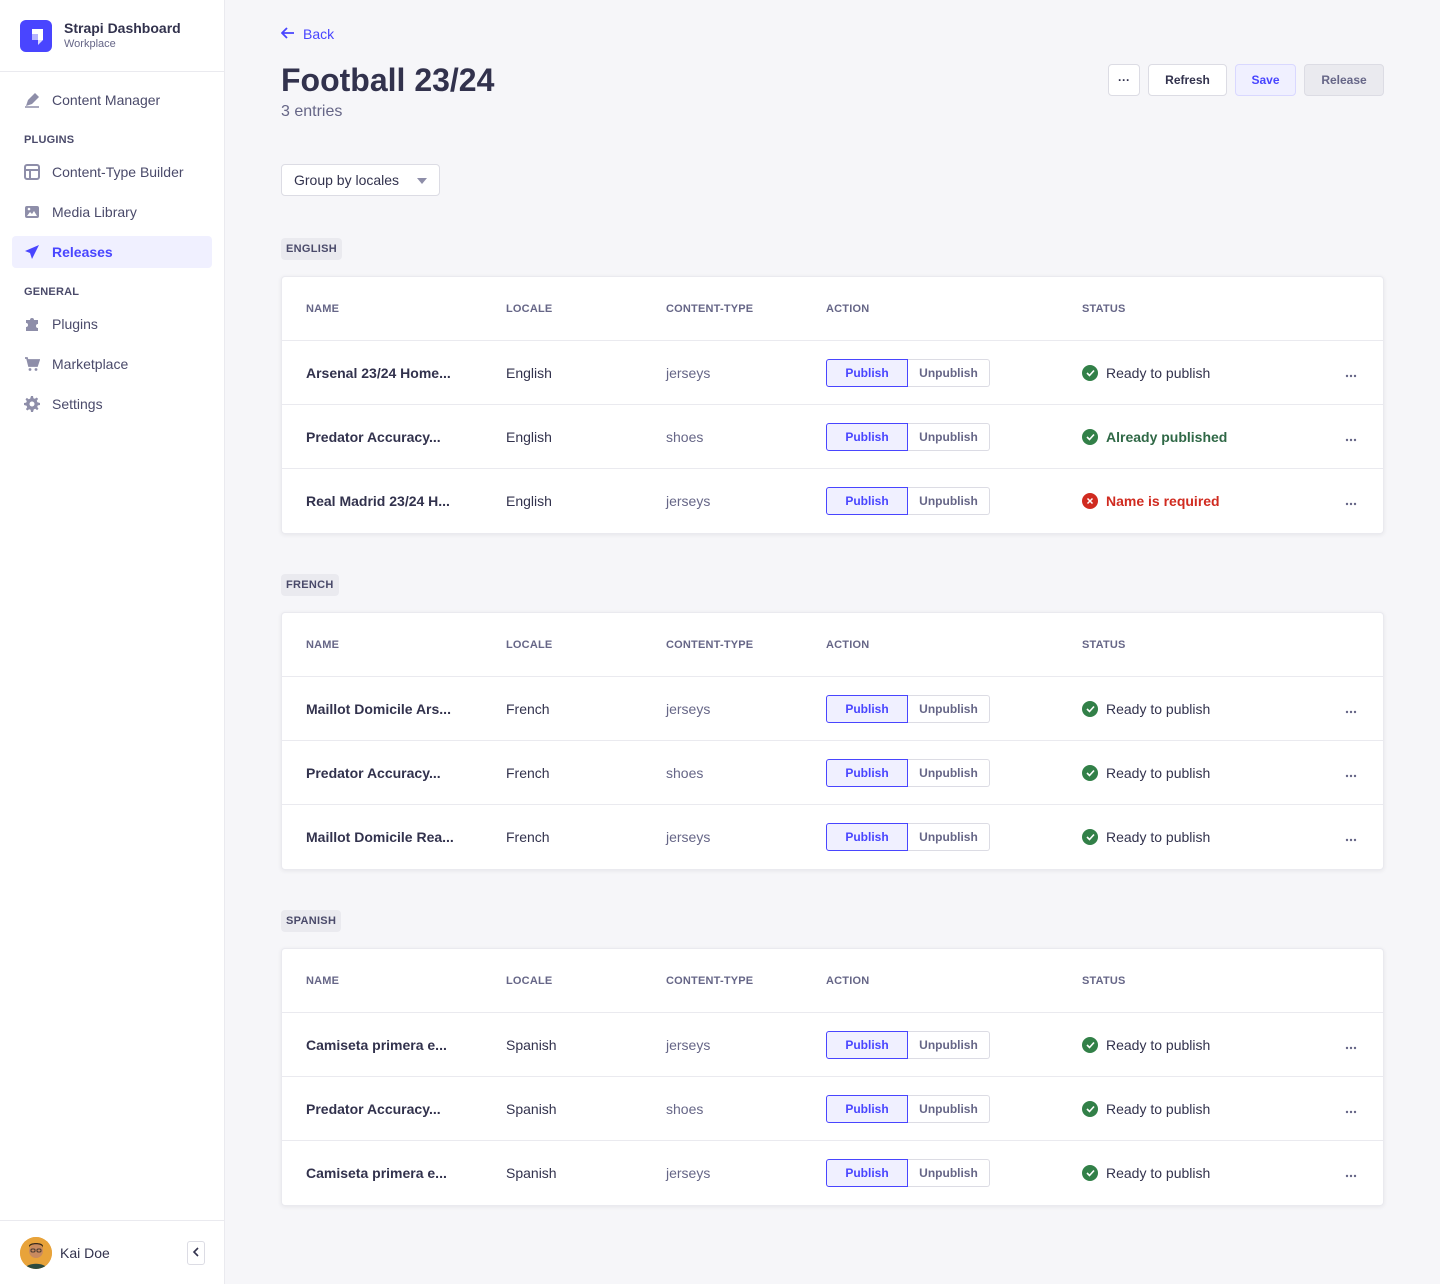 The height and width of the screenshot is (1284, 1440). I want to click on locale-badge: SPANISH, so click(311, 921).